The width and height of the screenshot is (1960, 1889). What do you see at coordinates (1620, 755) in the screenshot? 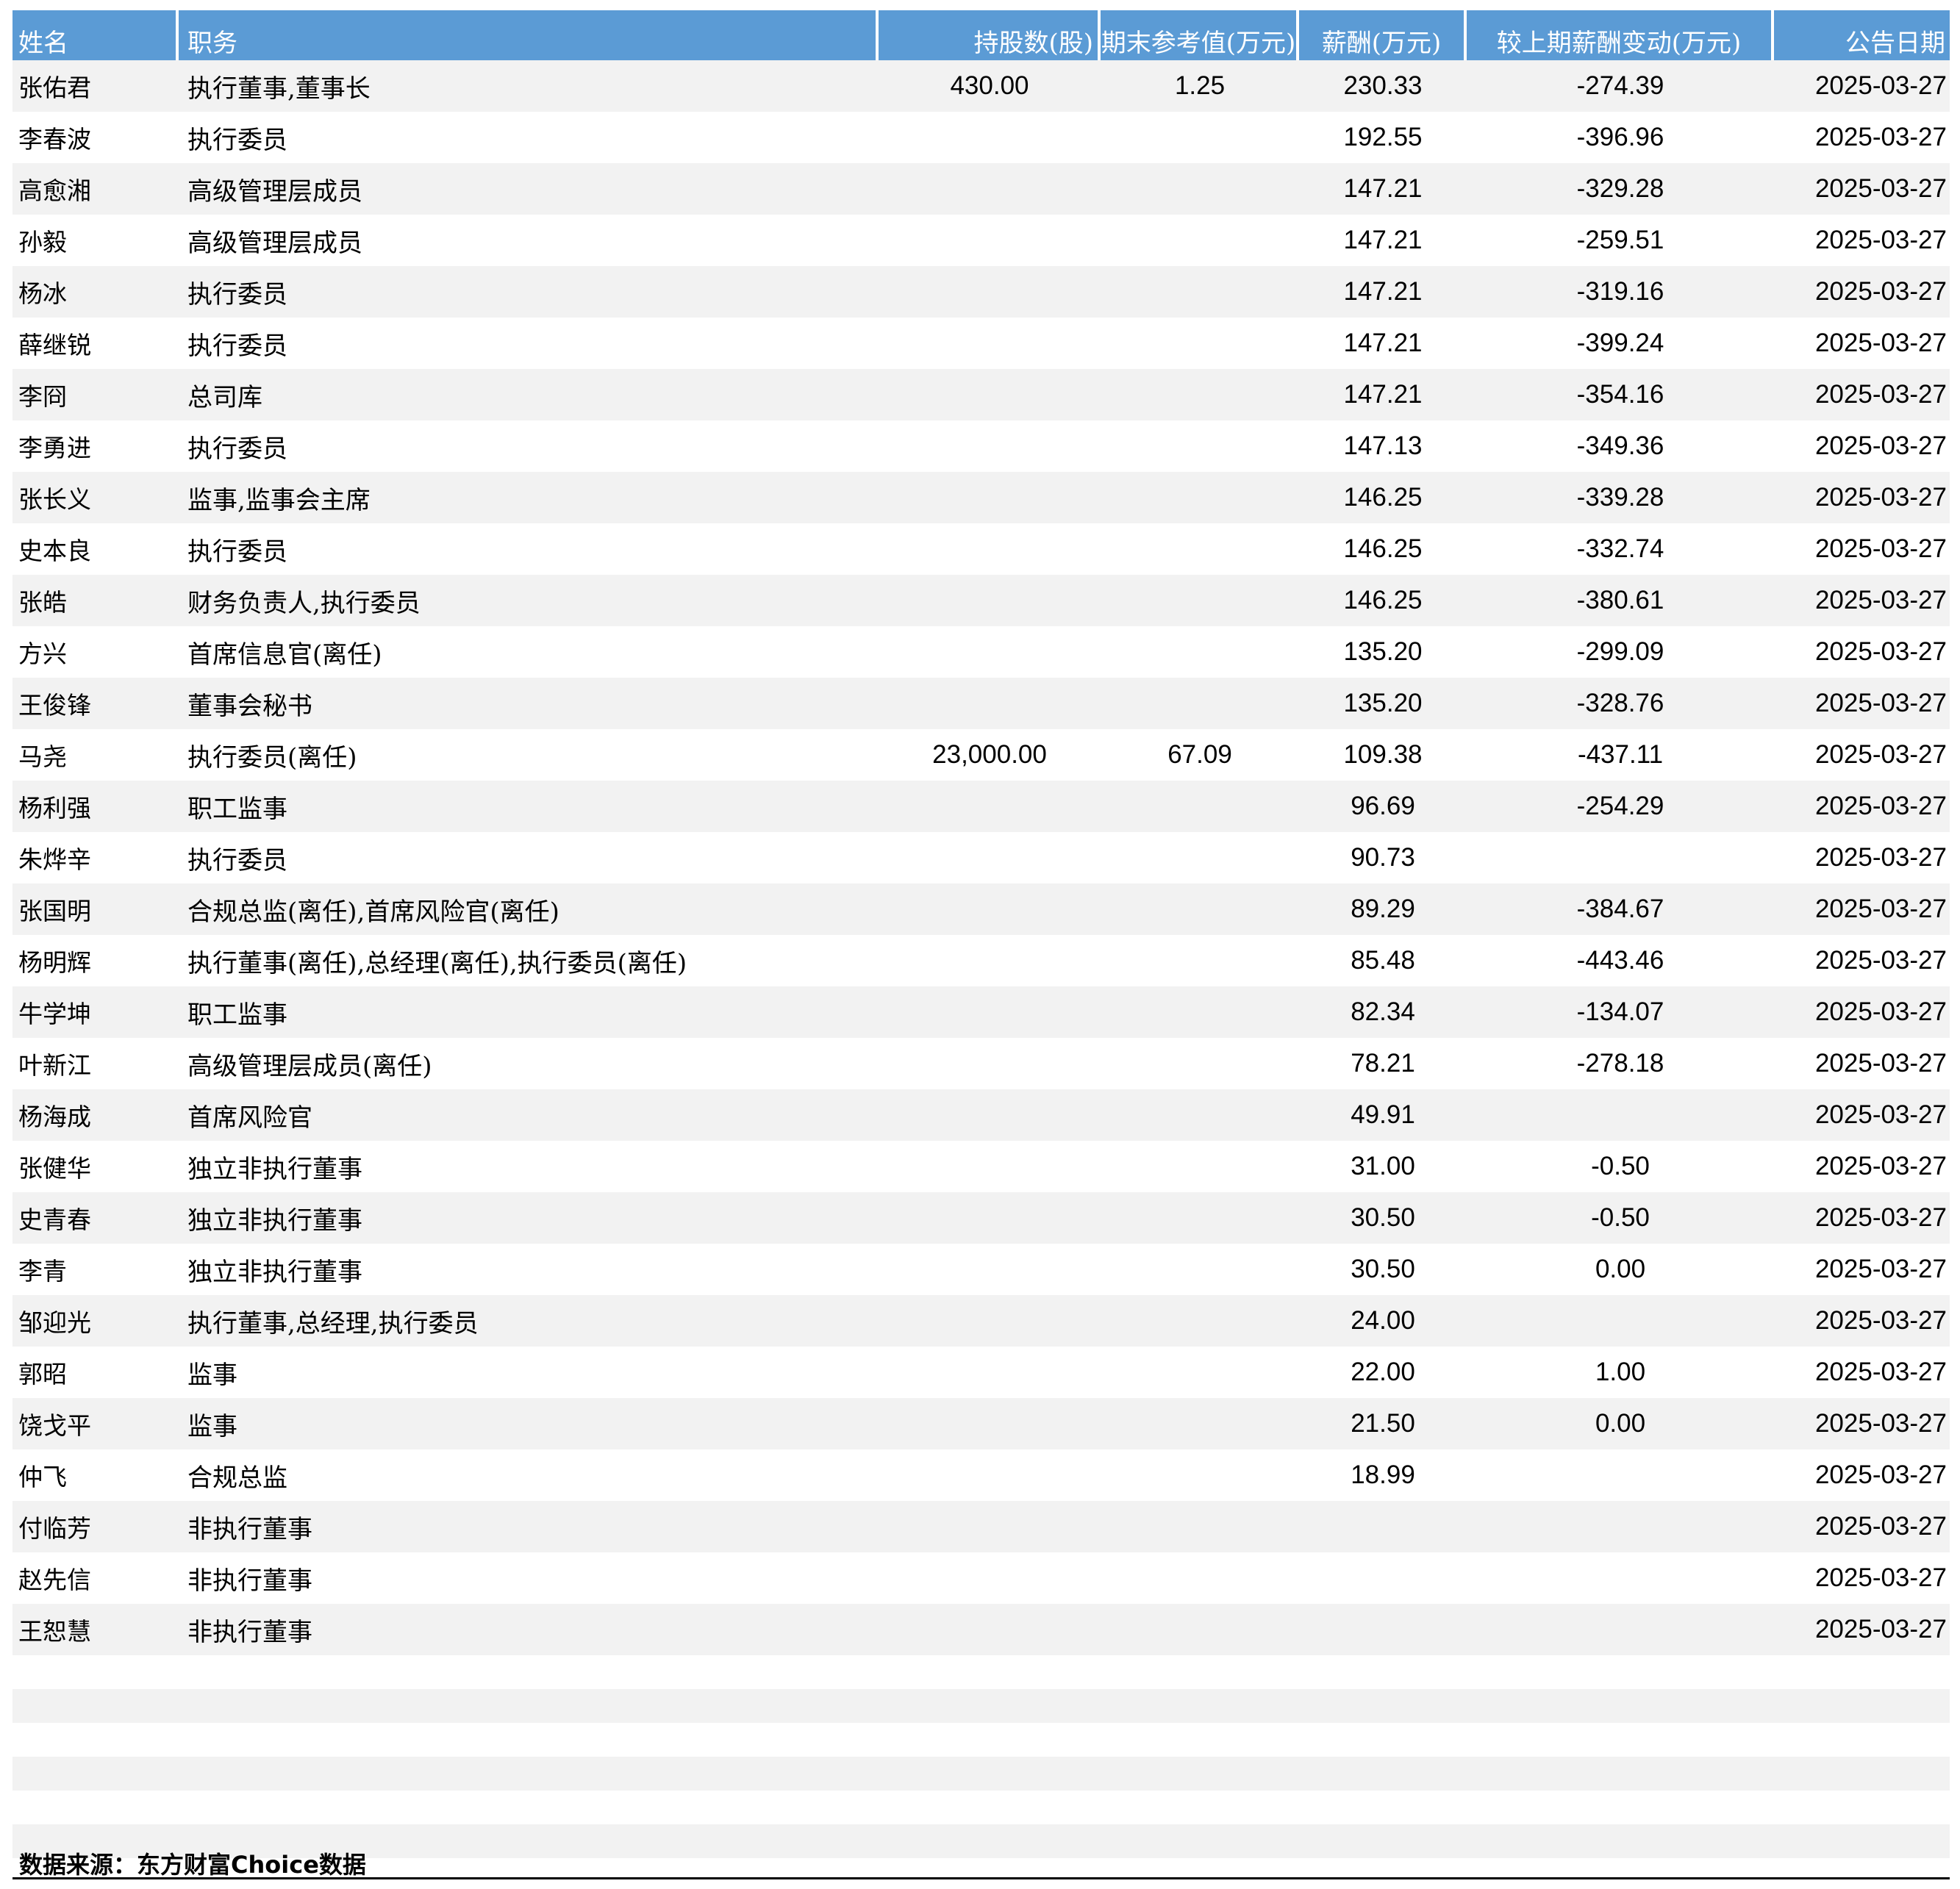
I see `cell-salary-change: -437.11` at bounding box center [1620, 755].